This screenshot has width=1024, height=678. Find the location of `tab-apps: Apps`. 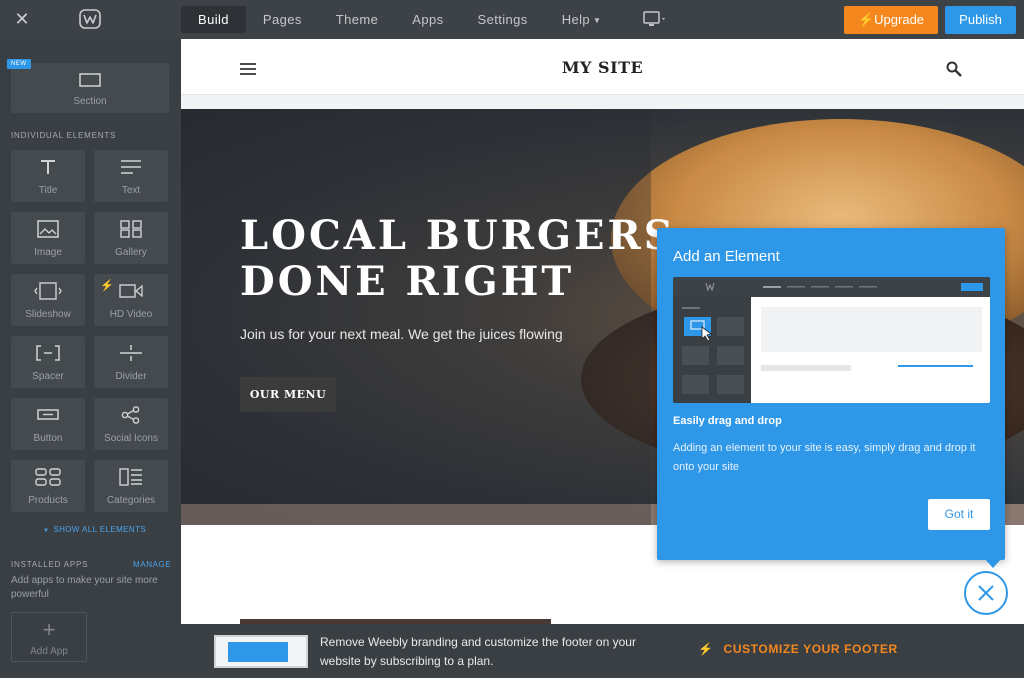

tab-apps: Apps is located at coordinates (427, 19).